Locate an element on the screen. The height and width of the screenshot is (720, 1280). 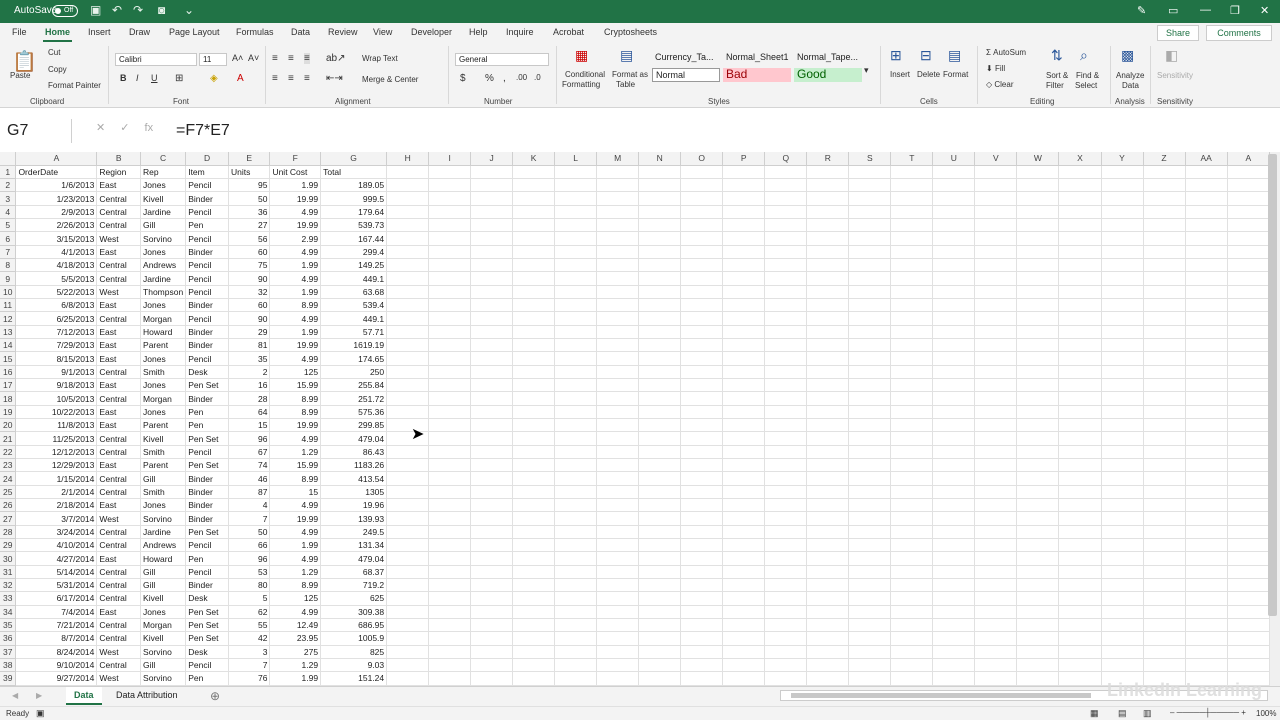
cell: 3 is located at coordinates (249, 652).